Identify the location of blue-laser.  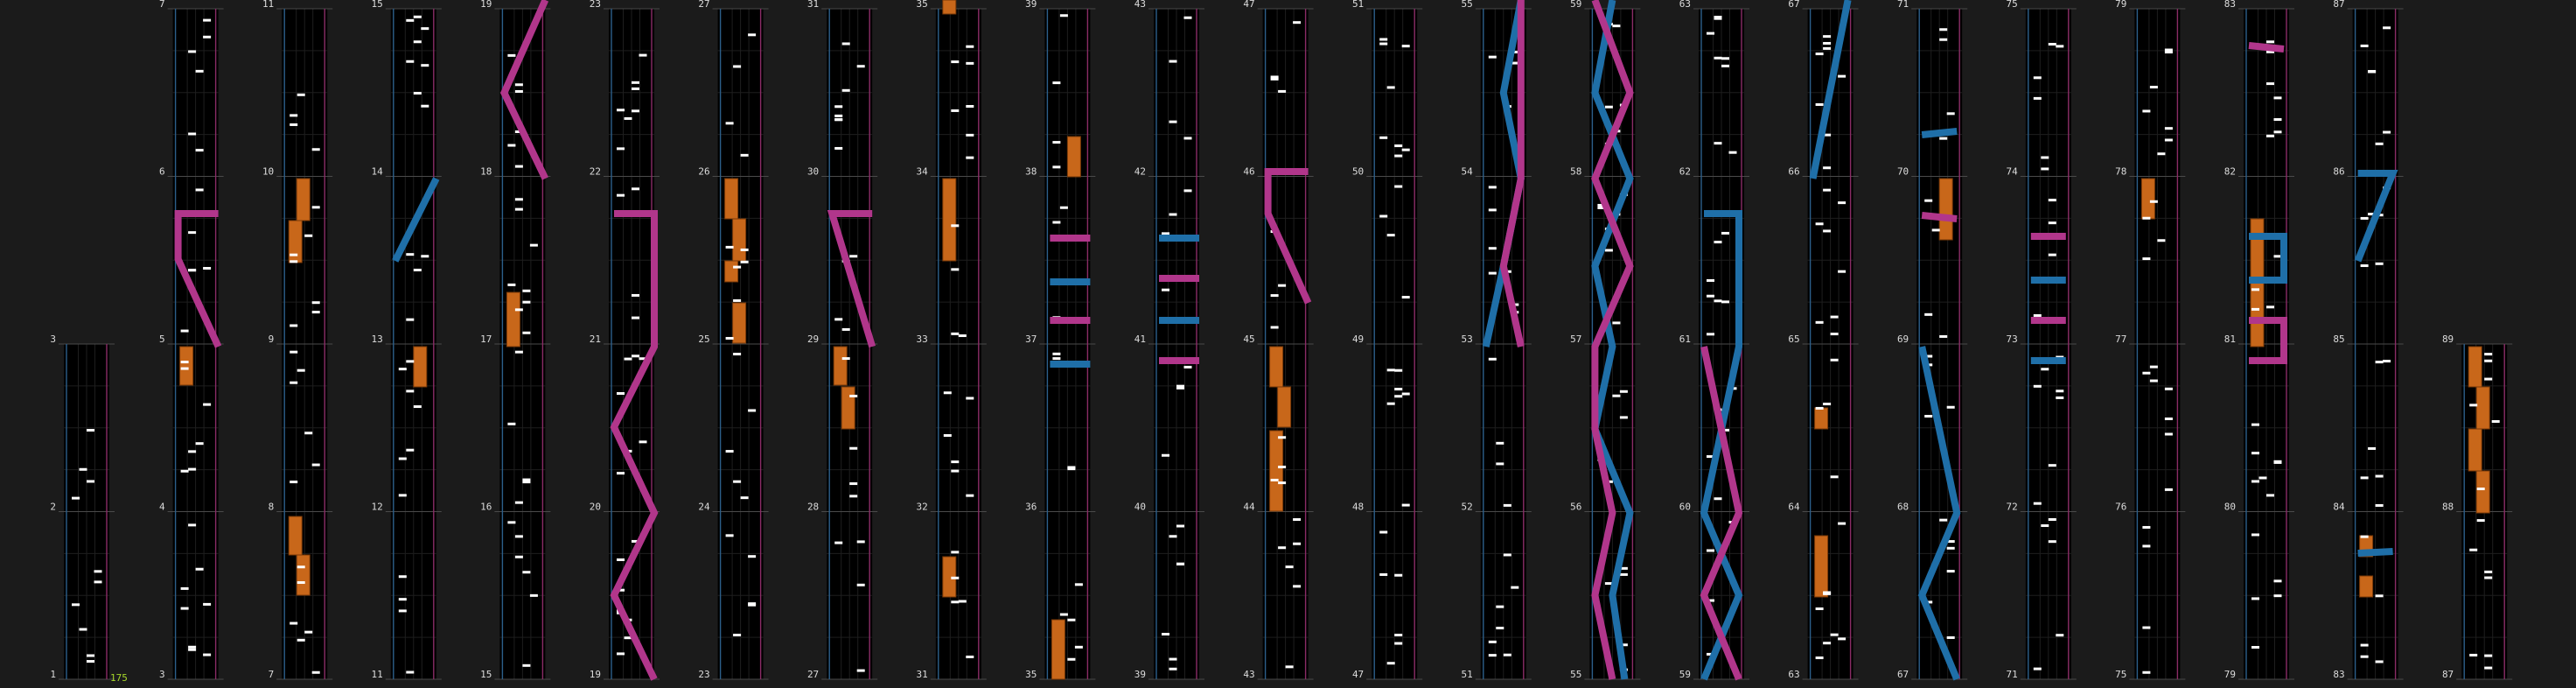
(2375, 552).